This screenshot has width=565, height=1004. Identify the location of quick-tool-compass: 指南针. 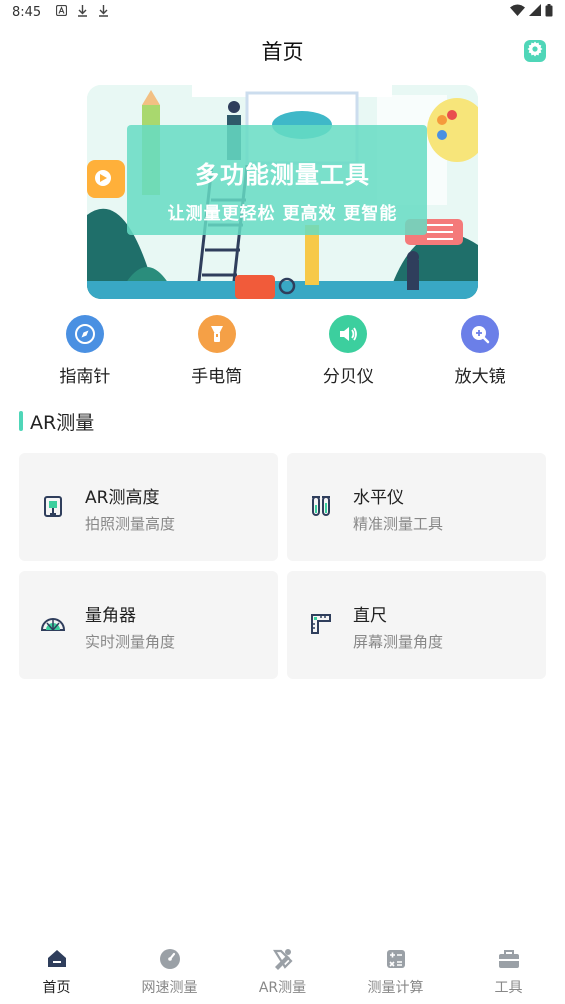
(85, 351).